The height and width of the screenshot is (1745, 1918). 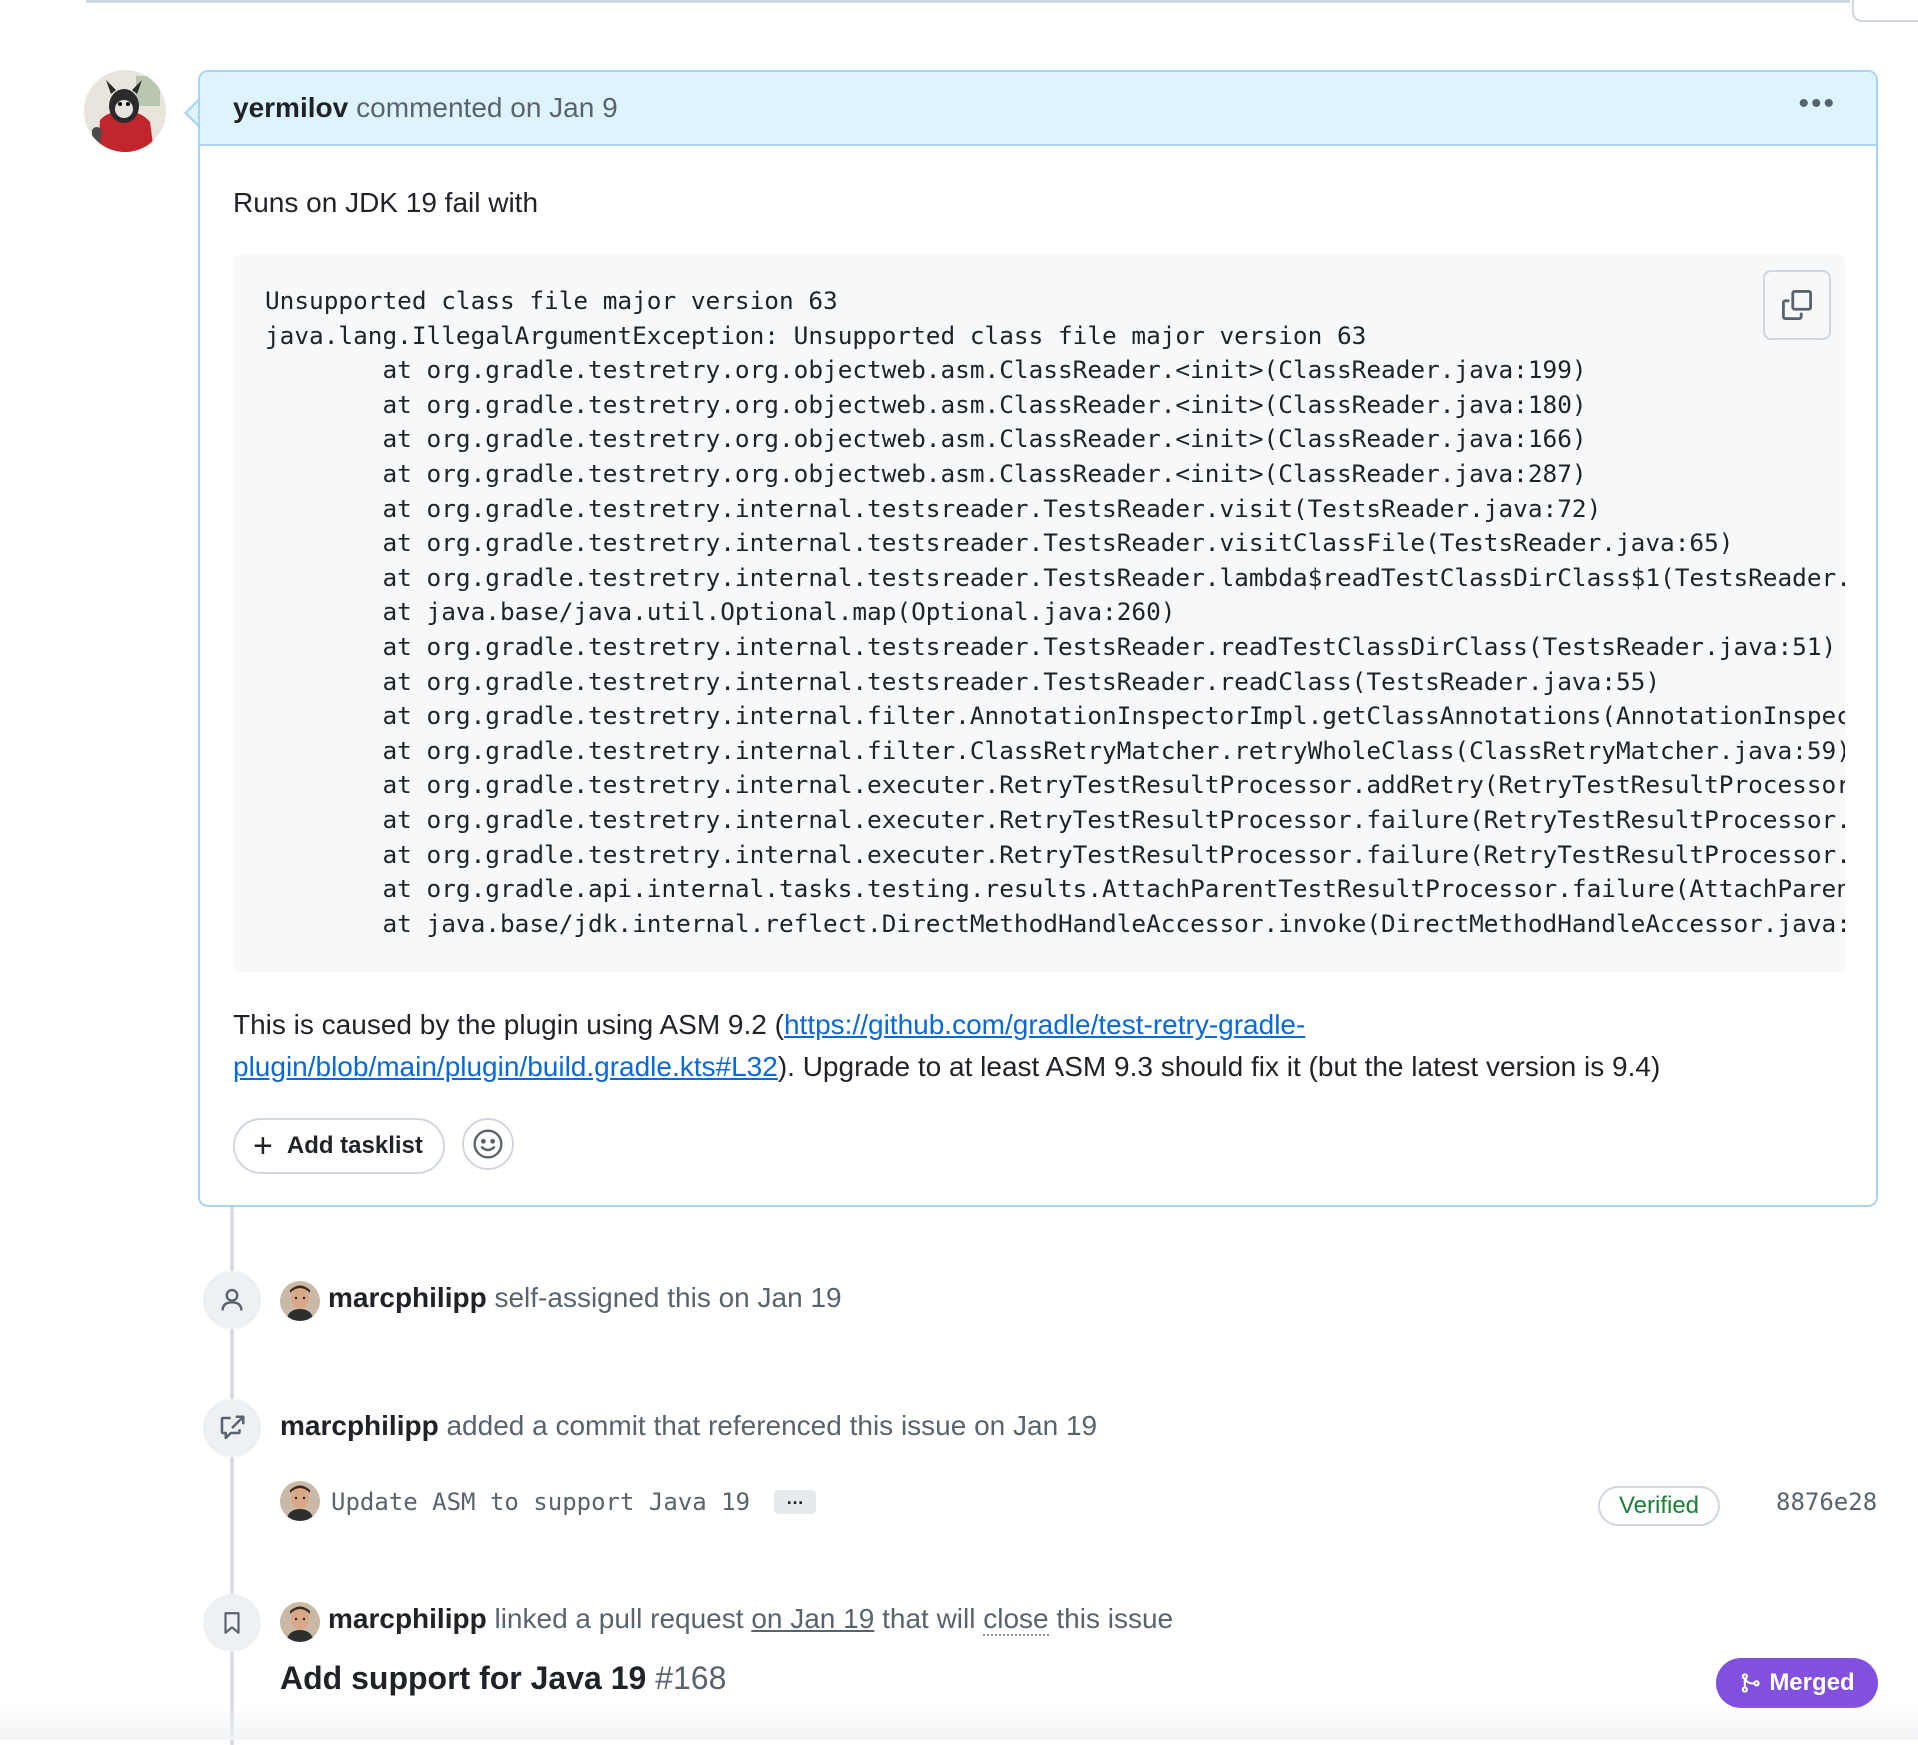 I want to click on person-icon, so click(x=232, y=1299).